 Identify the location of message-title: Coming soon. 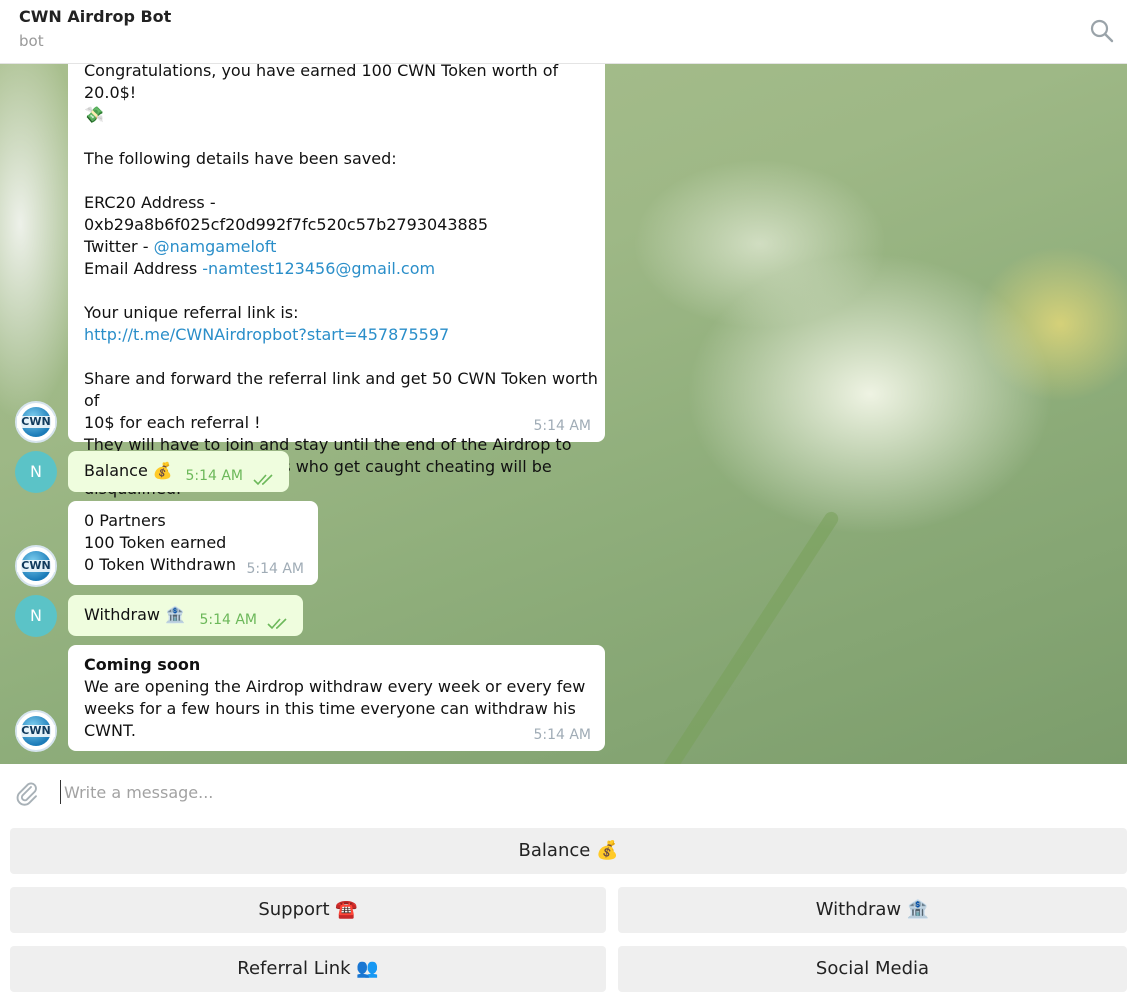
(142, 664).